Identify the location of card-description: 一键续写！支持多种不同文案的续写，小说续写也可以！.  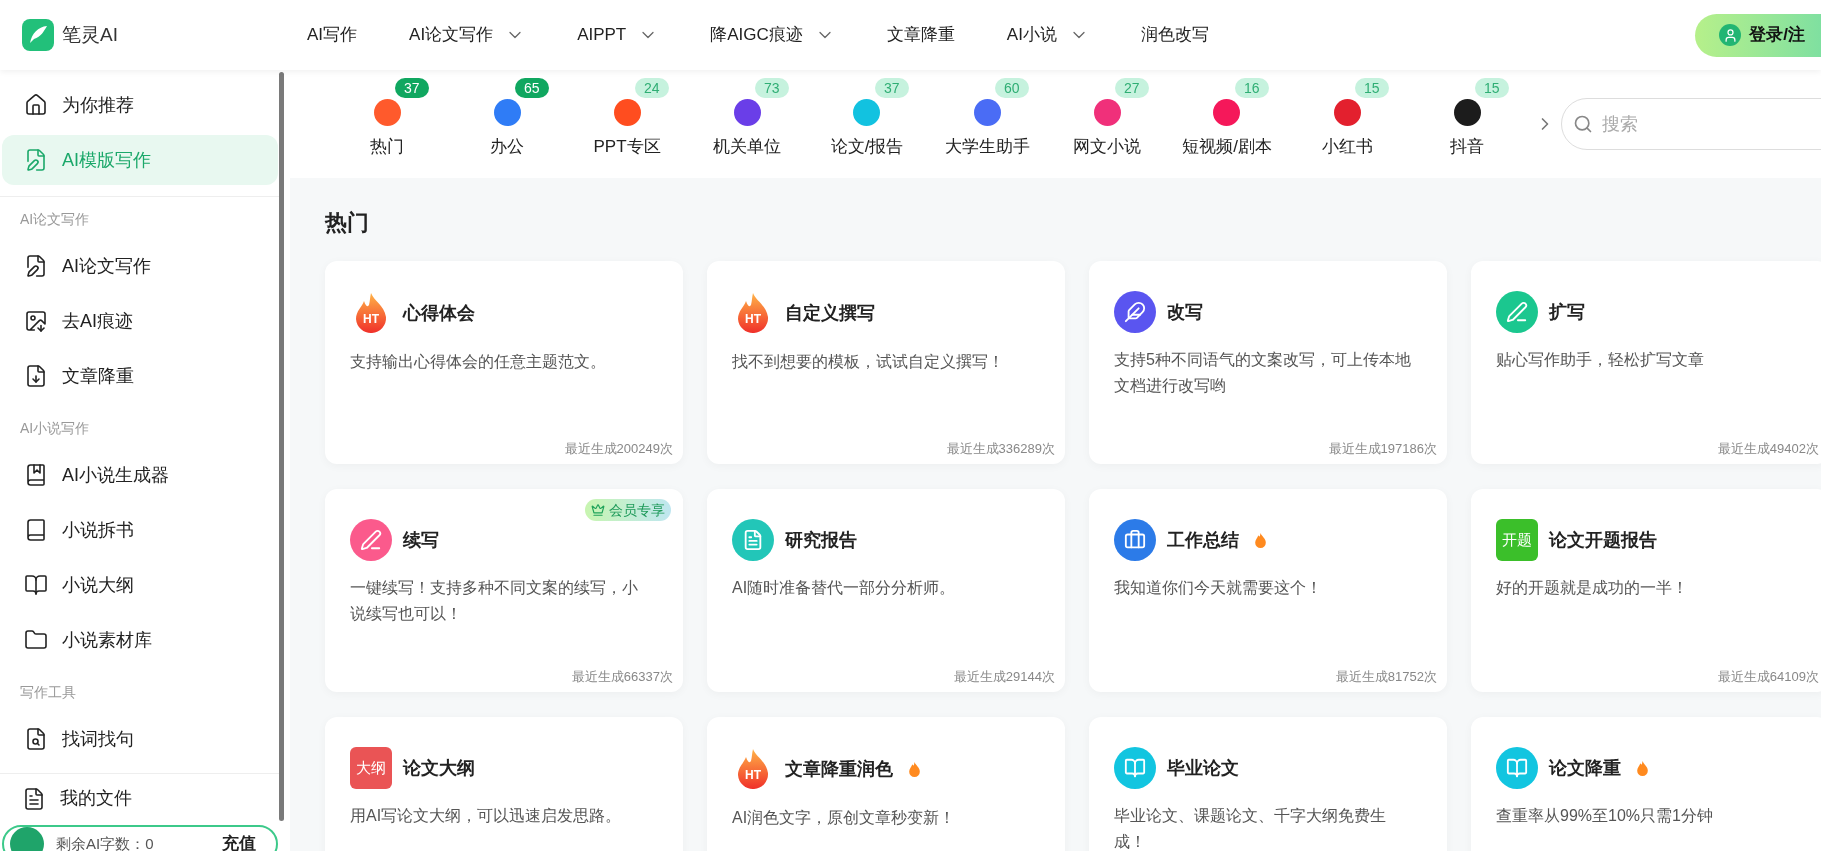
(494, 601).